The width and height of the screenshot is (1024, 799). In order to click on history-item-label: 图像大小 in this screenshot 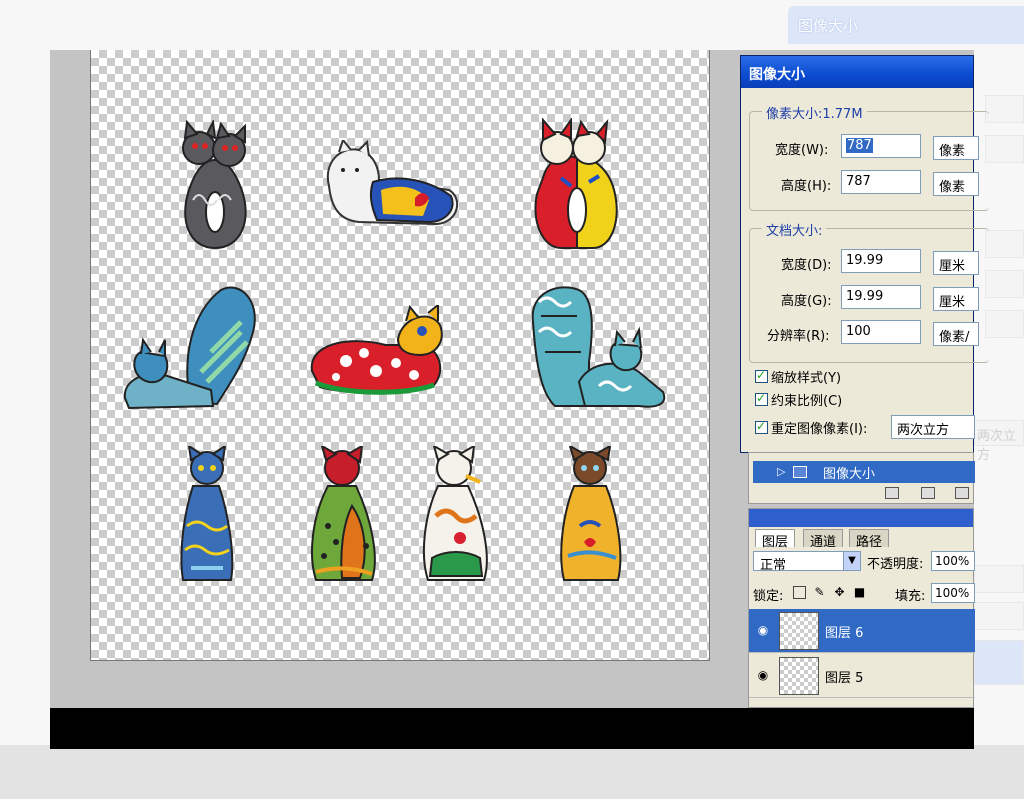, I will do `click(849, 474)`.